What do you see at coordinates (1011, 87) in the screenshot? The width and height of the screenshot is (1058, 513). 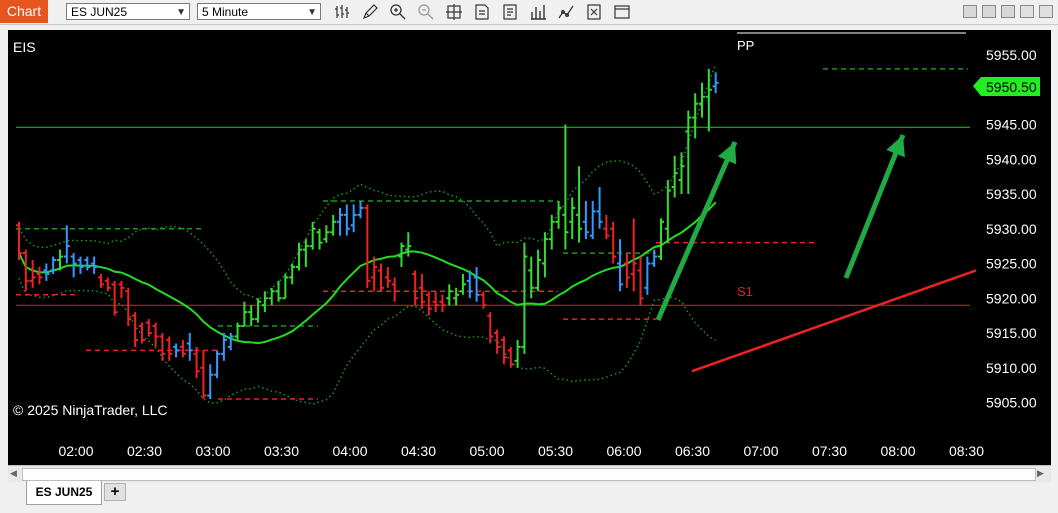 I see `current-price-label: 5950.50` at bounding box center [1011, 87].